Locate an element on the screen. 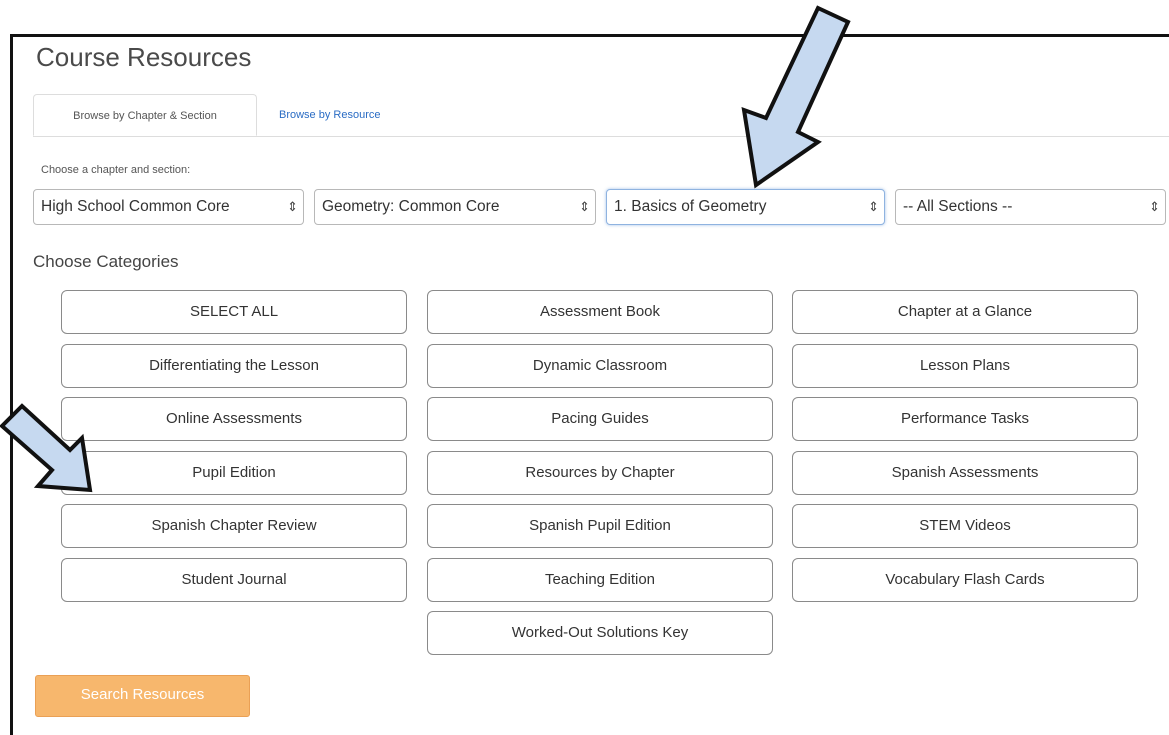 This screenshot has height=735, width=1169. category-button: Spanish Assessments is located at coordinates (965, 473).